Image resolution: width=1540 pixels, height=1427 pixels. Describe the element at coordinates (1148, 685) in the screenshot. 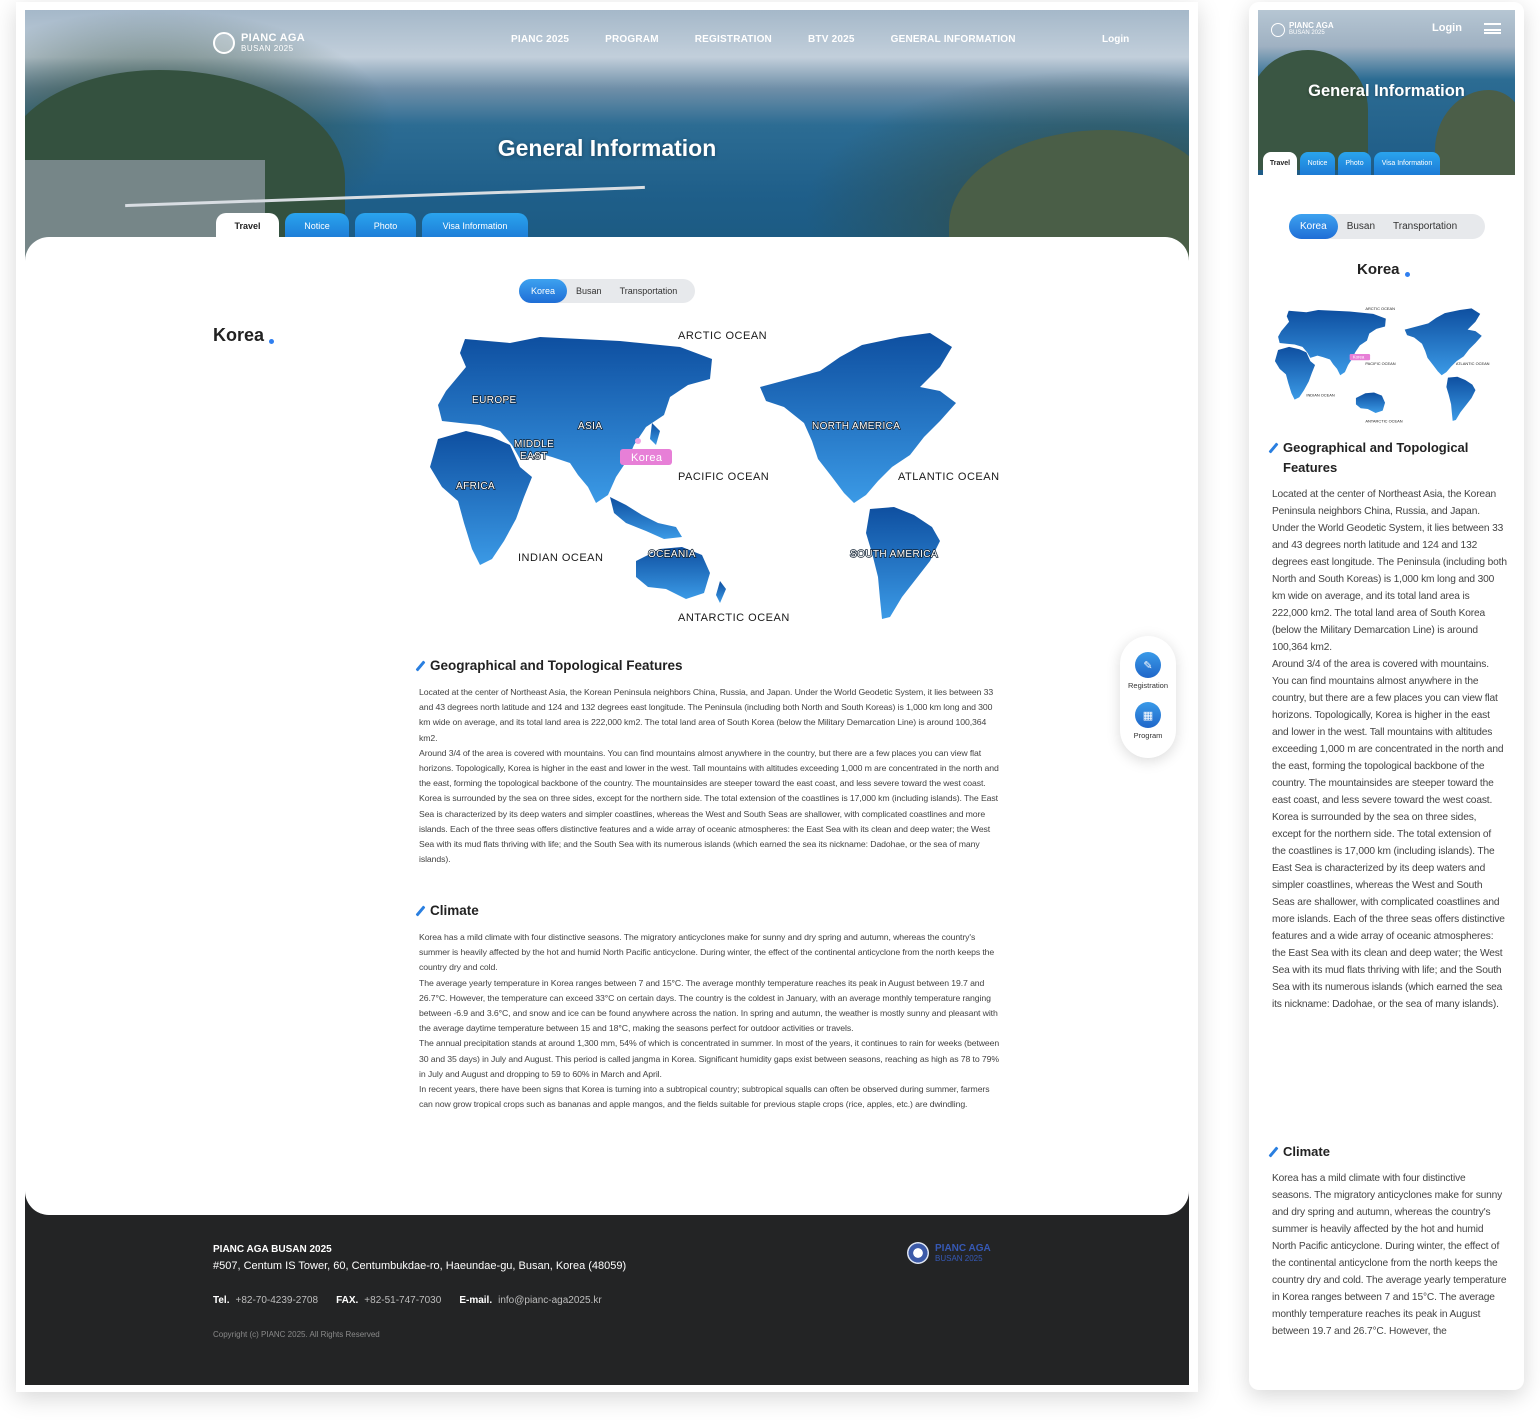

I see `quick-label: Registration` at that location.